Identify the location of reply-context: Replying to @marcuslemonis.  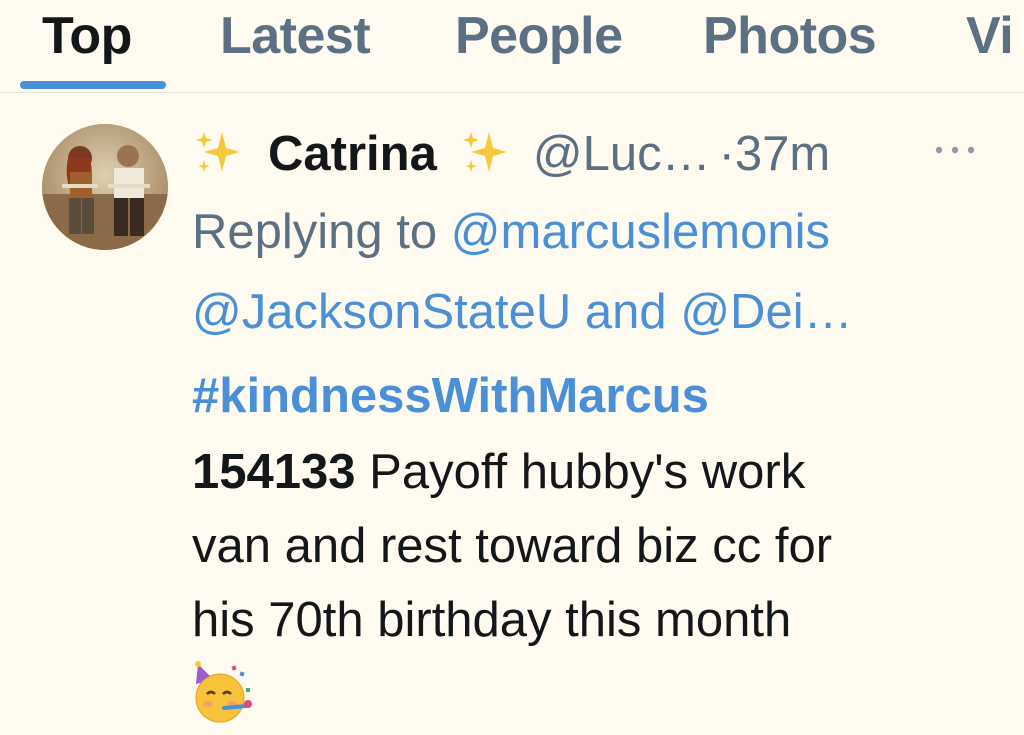
(511, 232).